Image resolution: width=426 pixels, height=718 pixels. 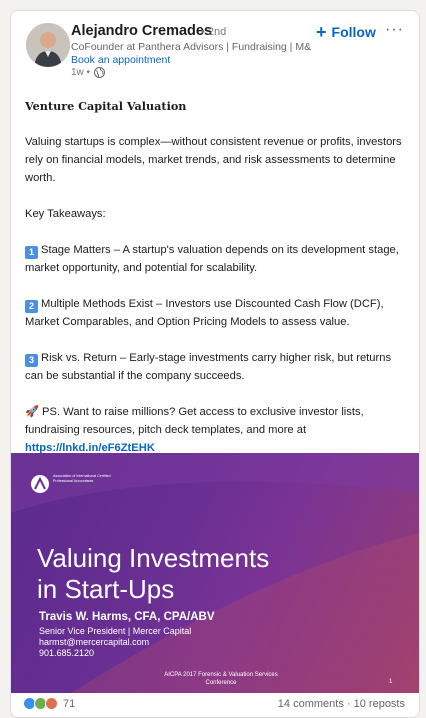 What do you see at coordinates (69, 703) in the screenshot?
I see `reaction-count: 71` at bounding box center [69, 703].